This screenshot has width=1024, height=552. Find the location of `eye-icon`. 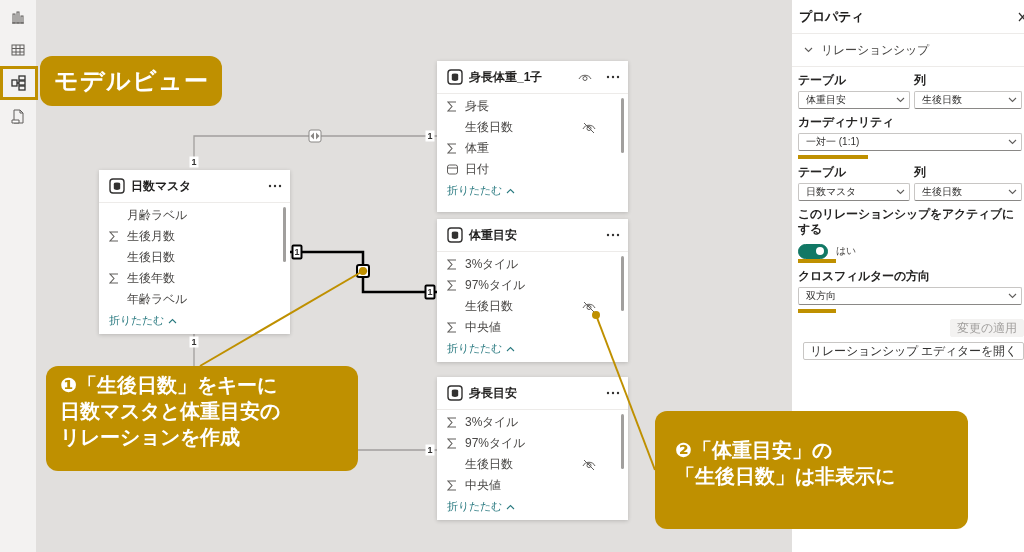

eye-icon is located at coordinates (585, 77).